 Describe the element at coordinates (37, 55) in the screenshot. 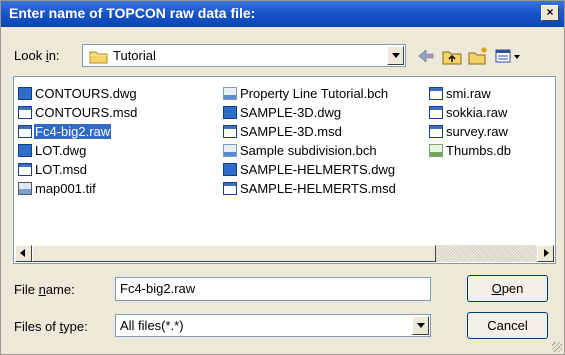

I see `look-in-label: Look in:` at that location.